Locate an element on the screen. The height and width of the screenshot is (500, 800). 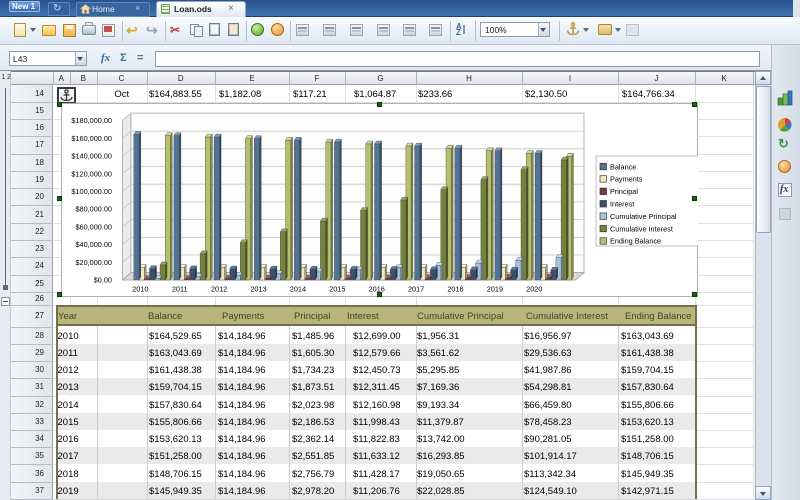
svg-text: $60,000.00 is located at coordinates (93, 226).